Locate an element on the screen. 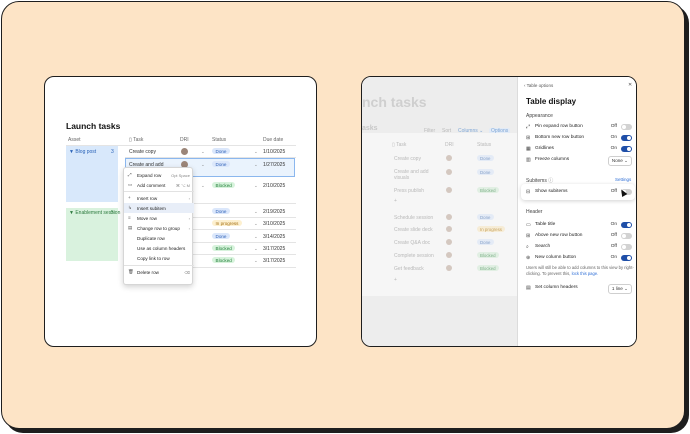 The width and height of the screenshot is (690, 434). group-count: 3 is located at coordinates (112, 152).